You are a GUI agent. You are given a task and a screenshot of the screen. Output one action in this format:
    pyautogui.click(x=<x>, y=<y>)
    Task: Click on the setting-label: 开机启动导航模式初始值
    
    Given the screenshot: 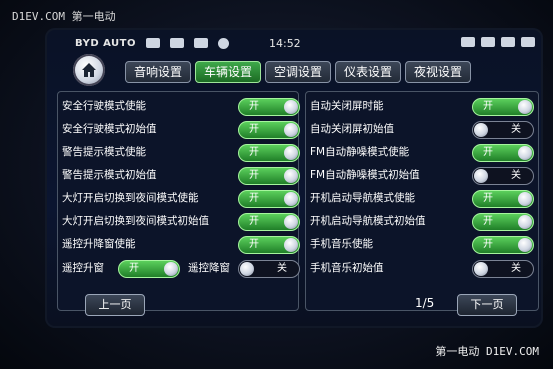 What is the action you would take?
    pyautogui.click(x=368, y=221)
    